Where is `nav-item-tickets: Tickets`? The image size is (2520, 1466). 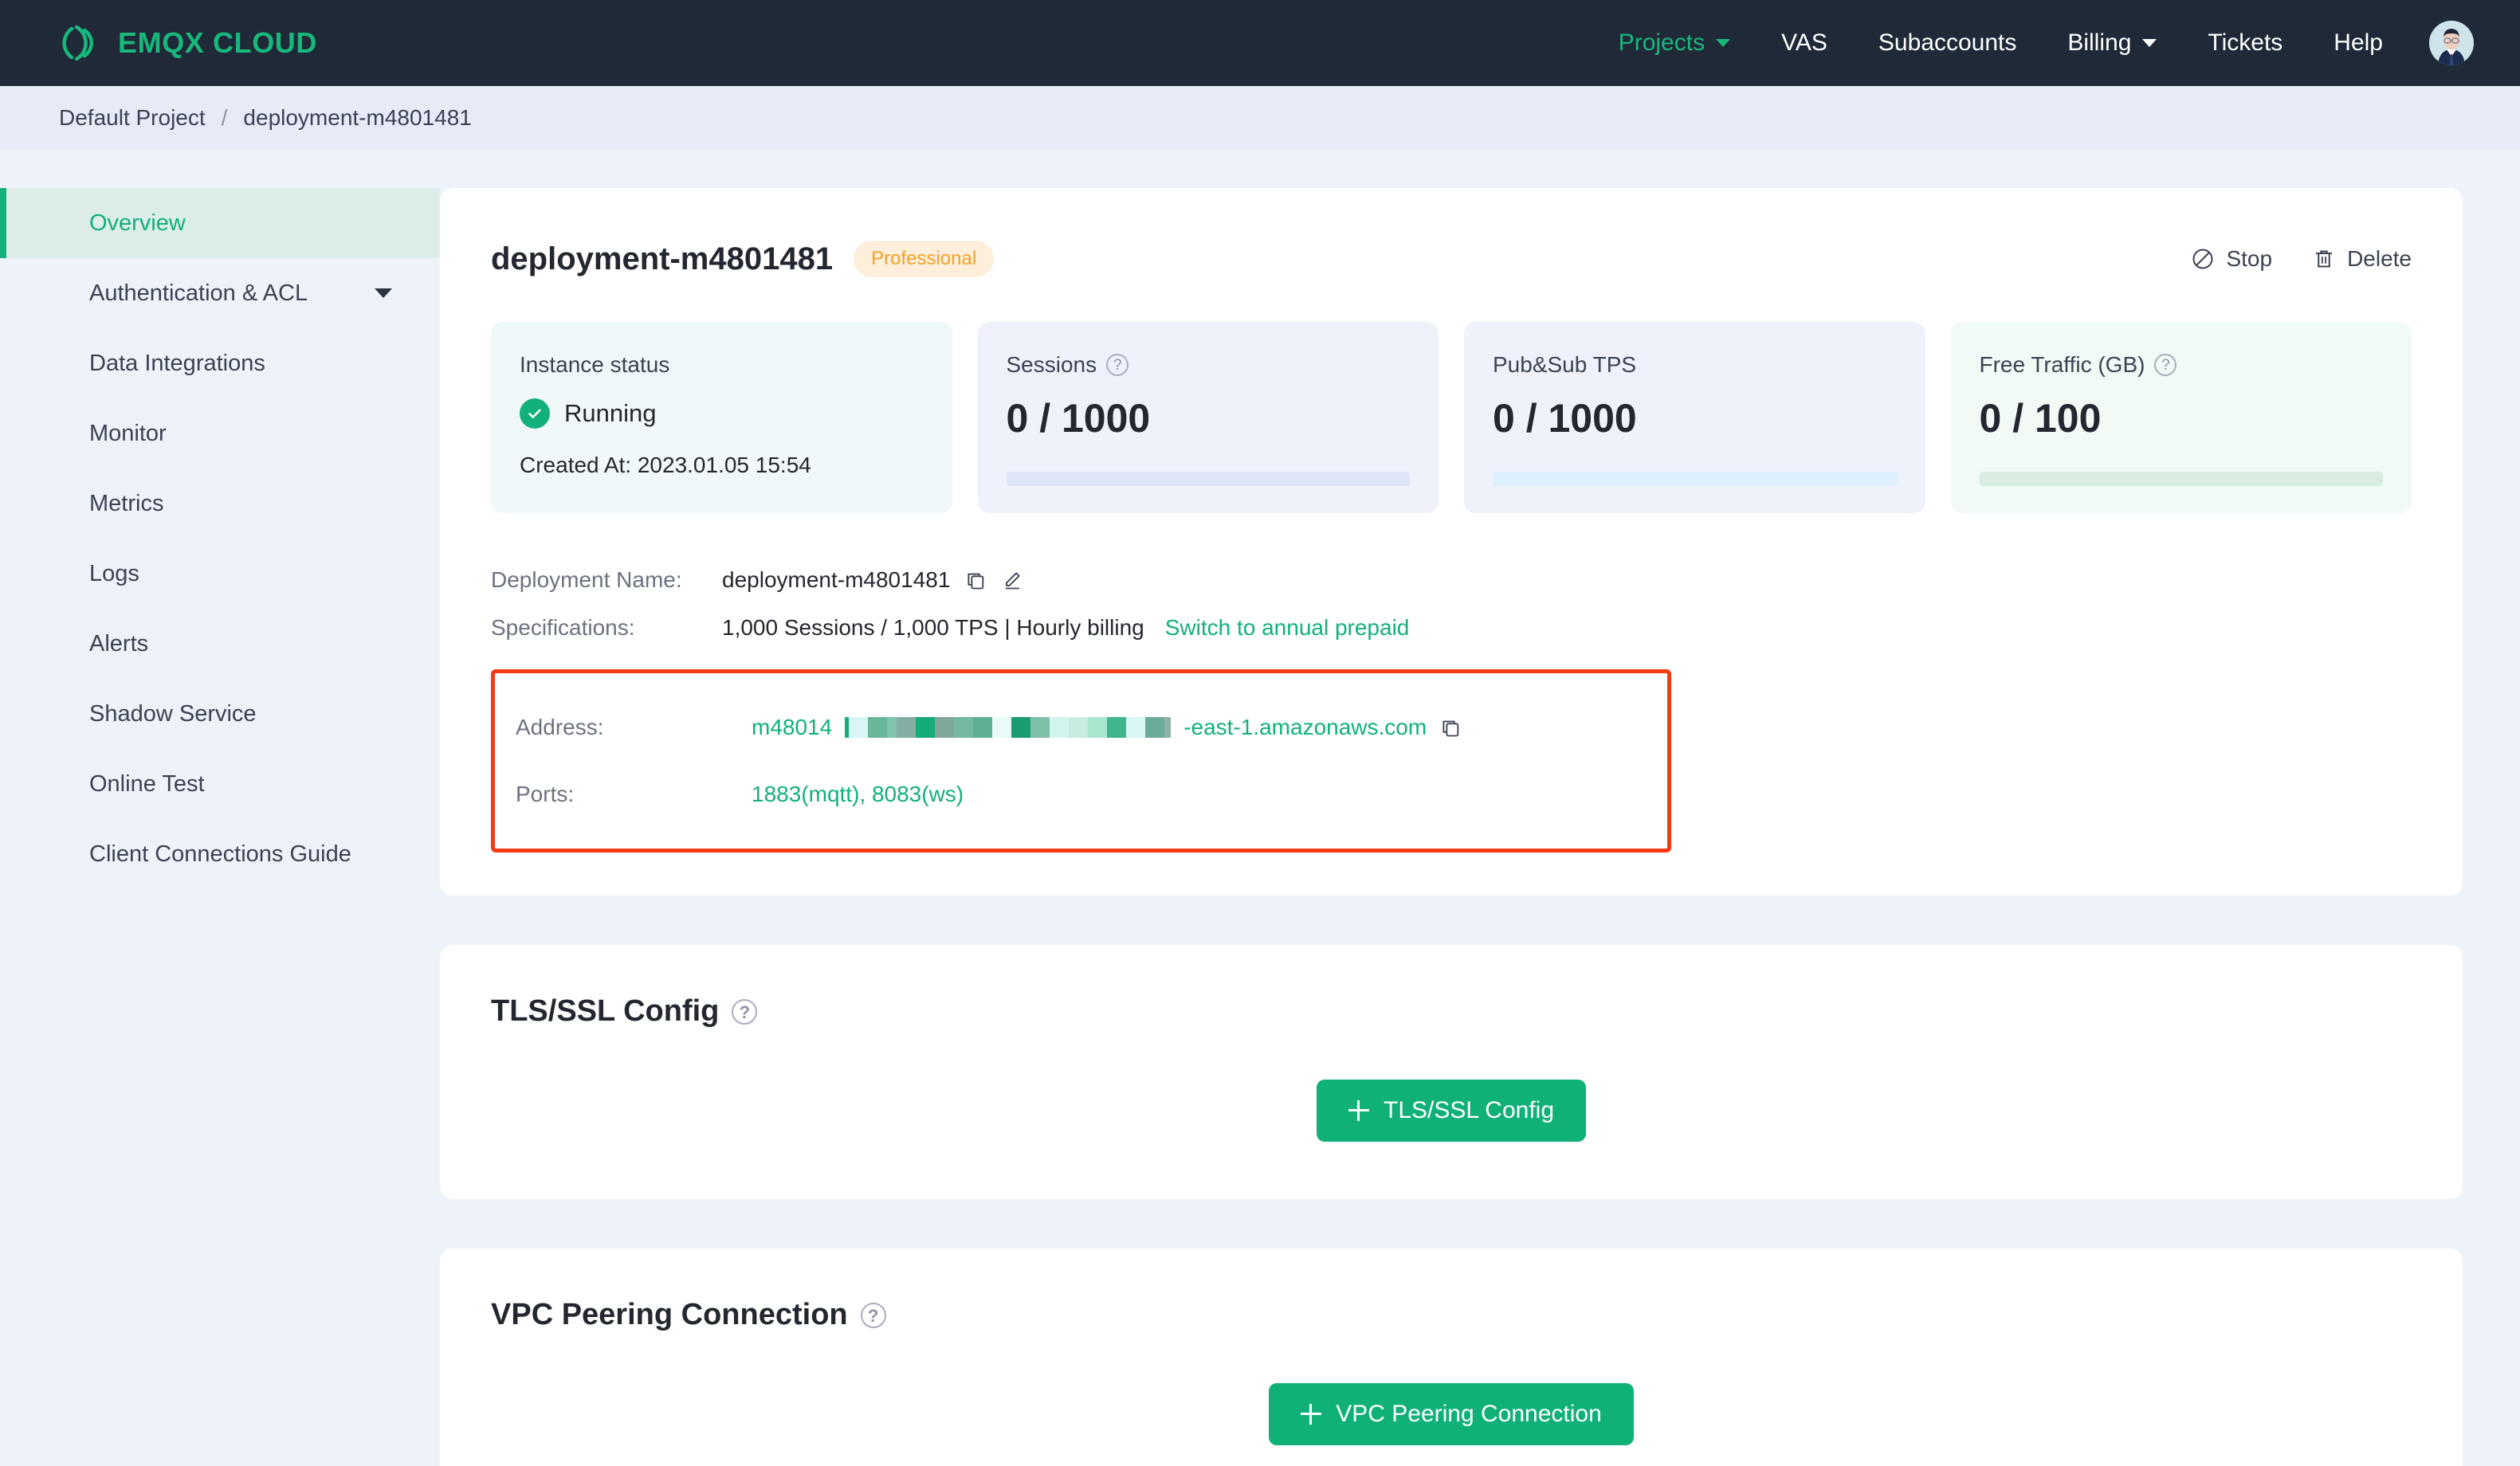
nav-item-tickets: Tickets is located at coordinates (2245, 43).